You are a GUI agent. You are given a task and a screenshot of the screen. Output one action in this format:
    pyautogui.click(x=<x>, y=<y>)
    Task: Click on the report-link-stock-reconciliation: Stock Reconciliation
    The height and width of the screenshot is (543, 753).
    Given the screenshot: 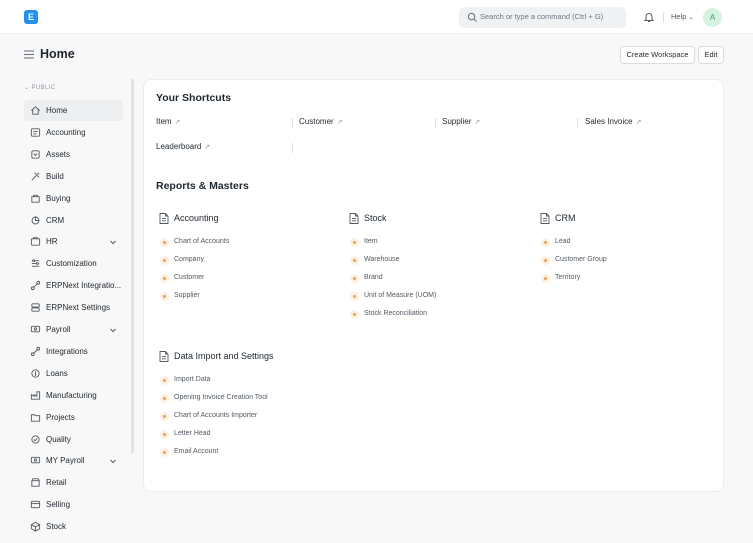 What is the action you would take?
    pyautogui.click(x=389, y=315)
    